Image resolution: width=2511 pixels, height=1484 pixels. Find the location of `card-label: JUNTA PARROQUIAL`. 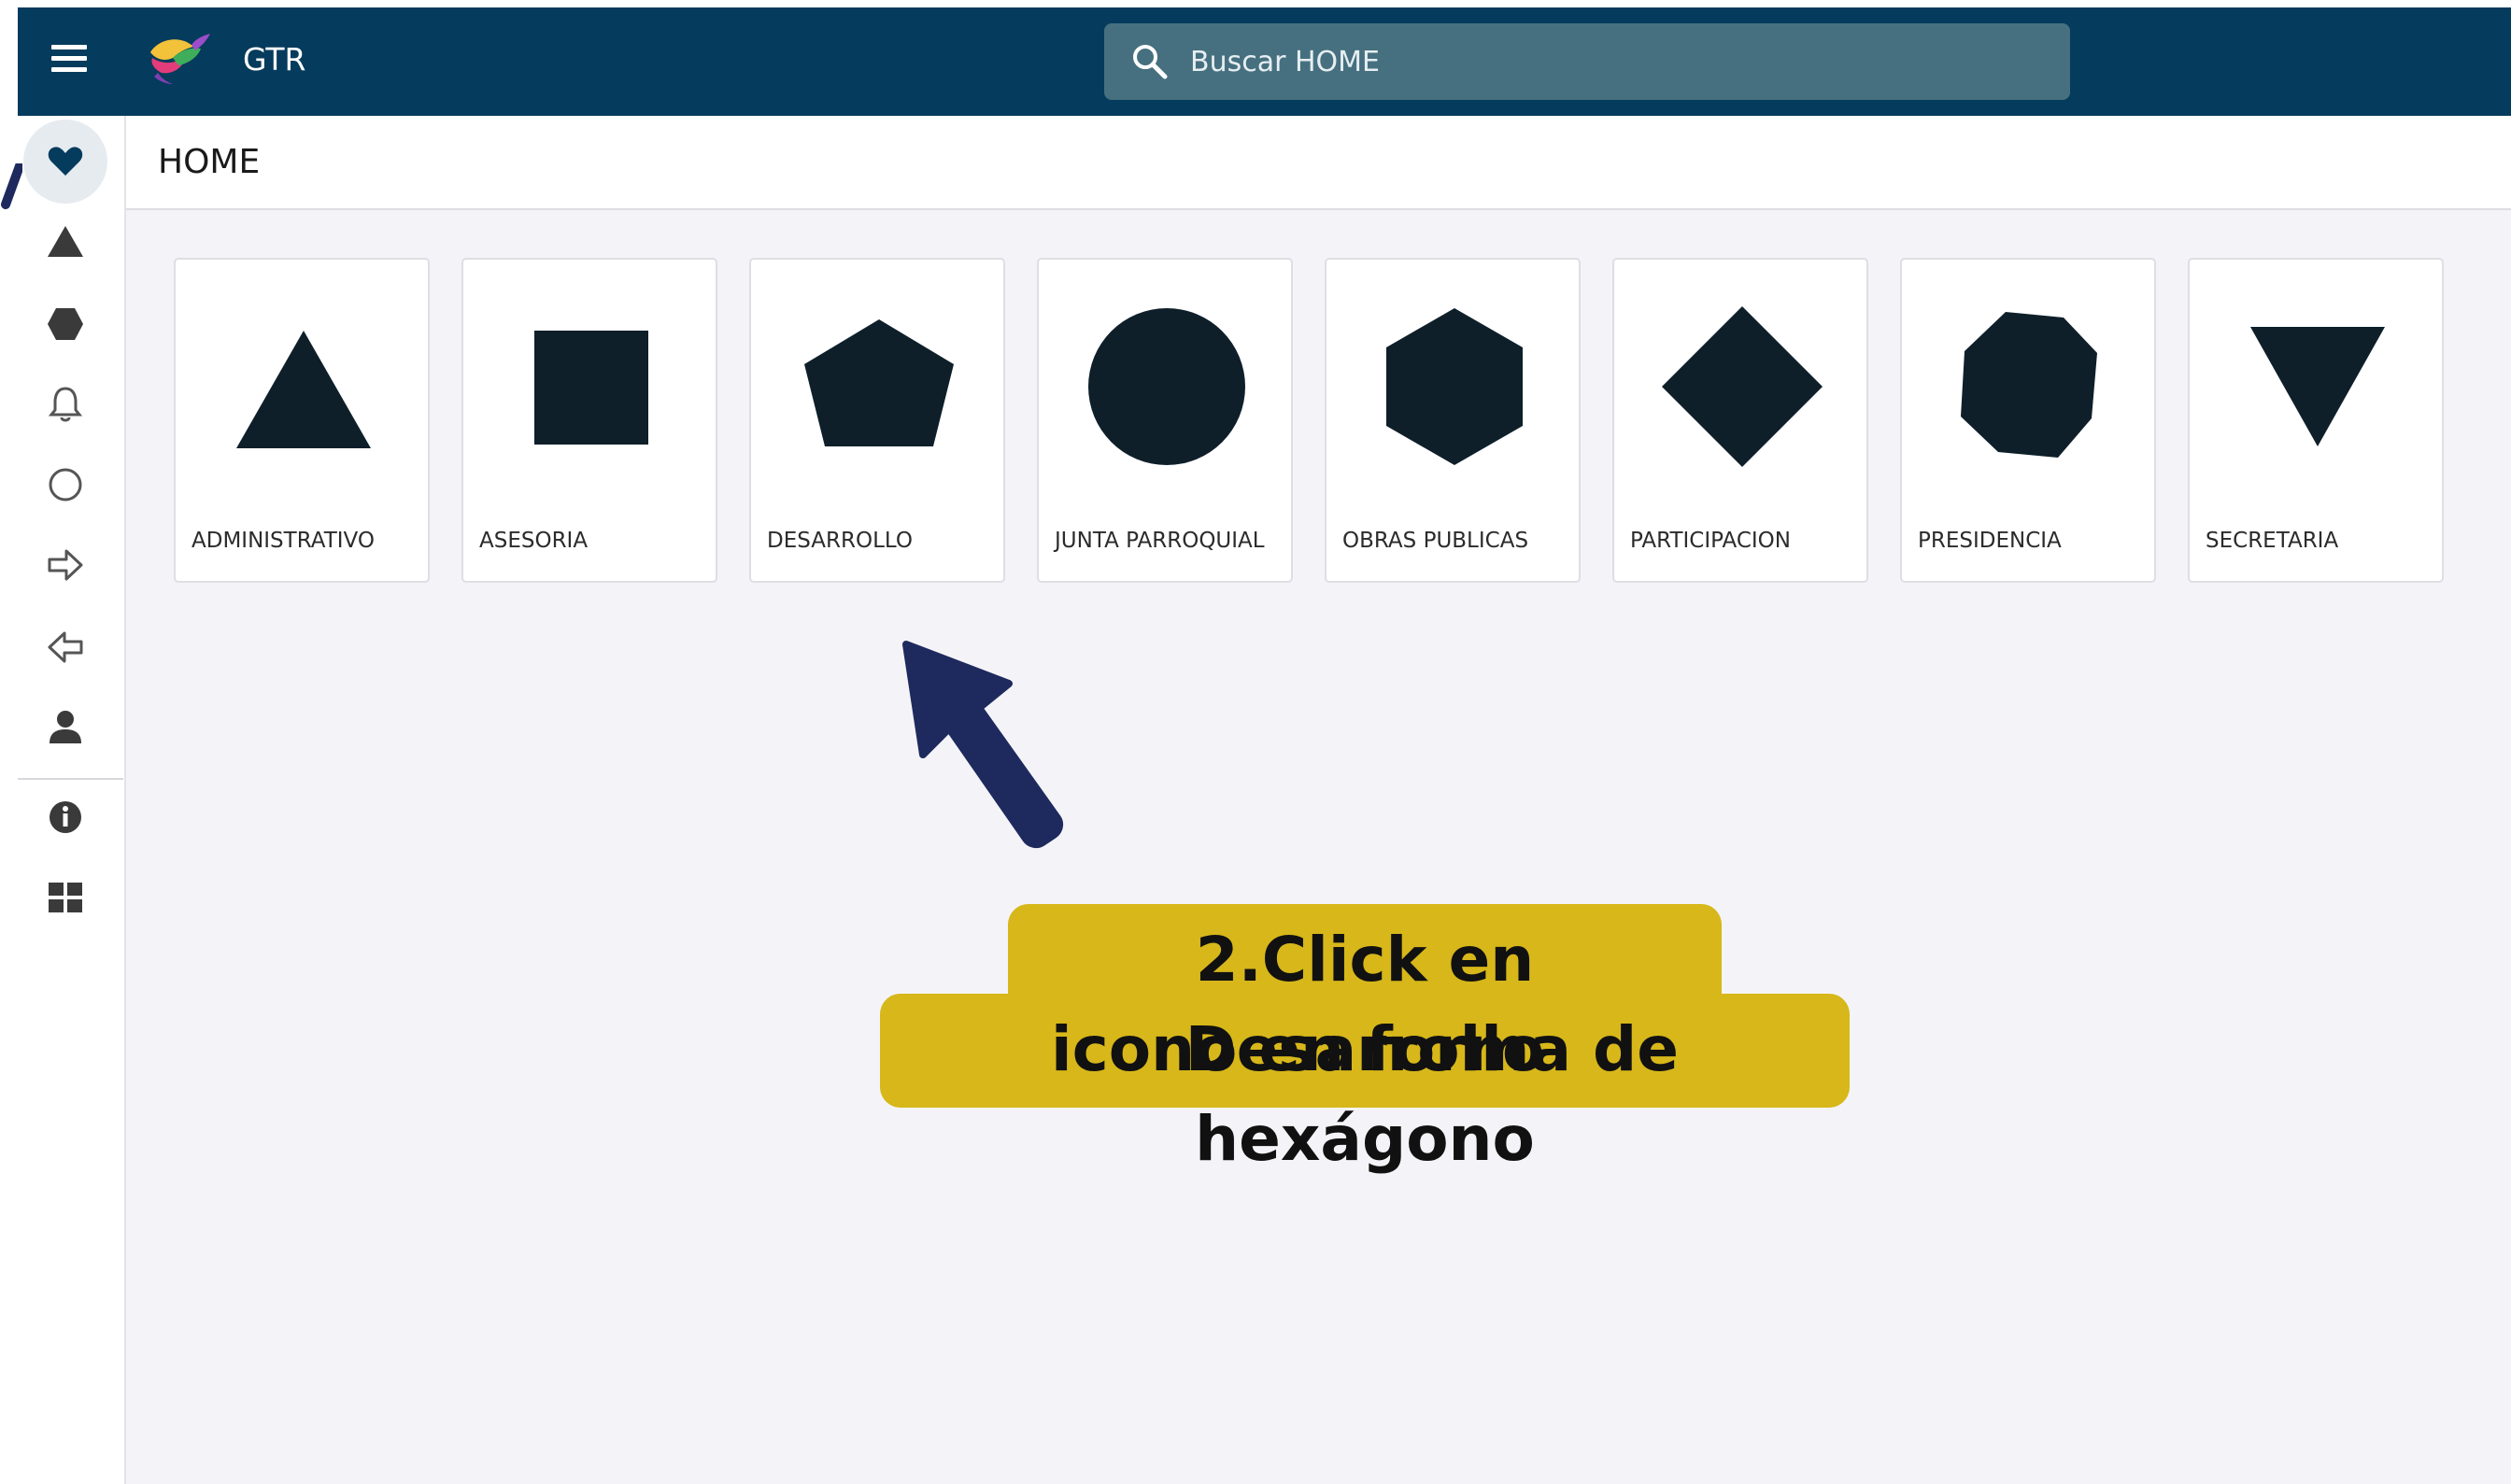

card-label: JUNTA PARROQUIAL is located at coordinates (1160, 541).